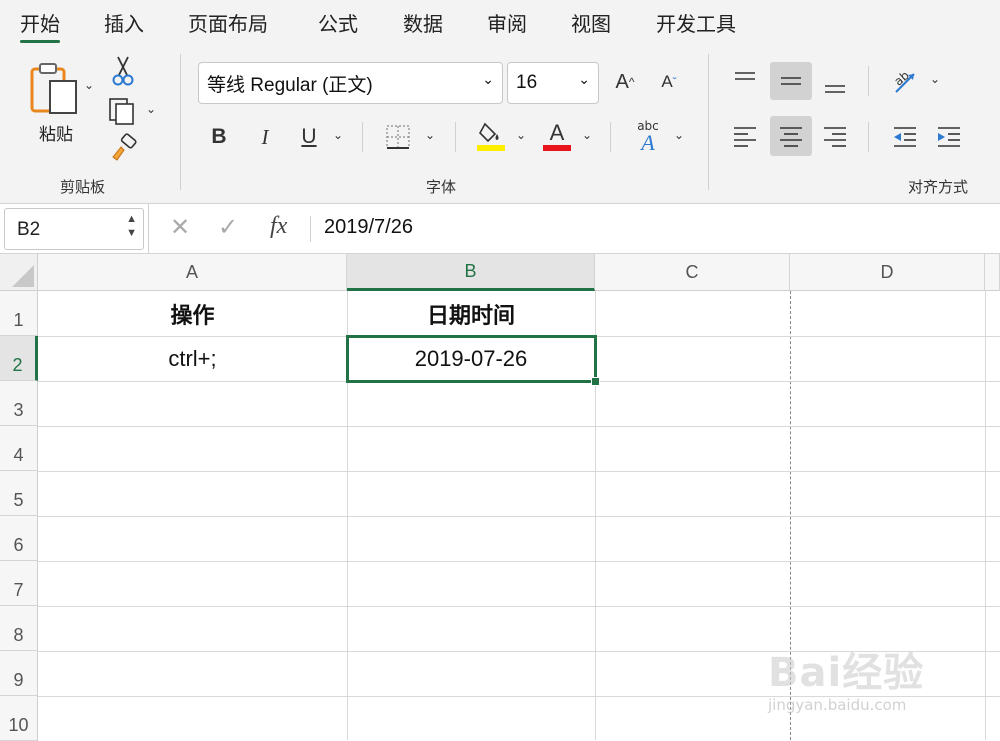 This screenshot has height=741, width=1000. What do you see at coordinates (471, 272) in the screenshot?
I see `column-header-b: B` at bounding box center [471, 272].